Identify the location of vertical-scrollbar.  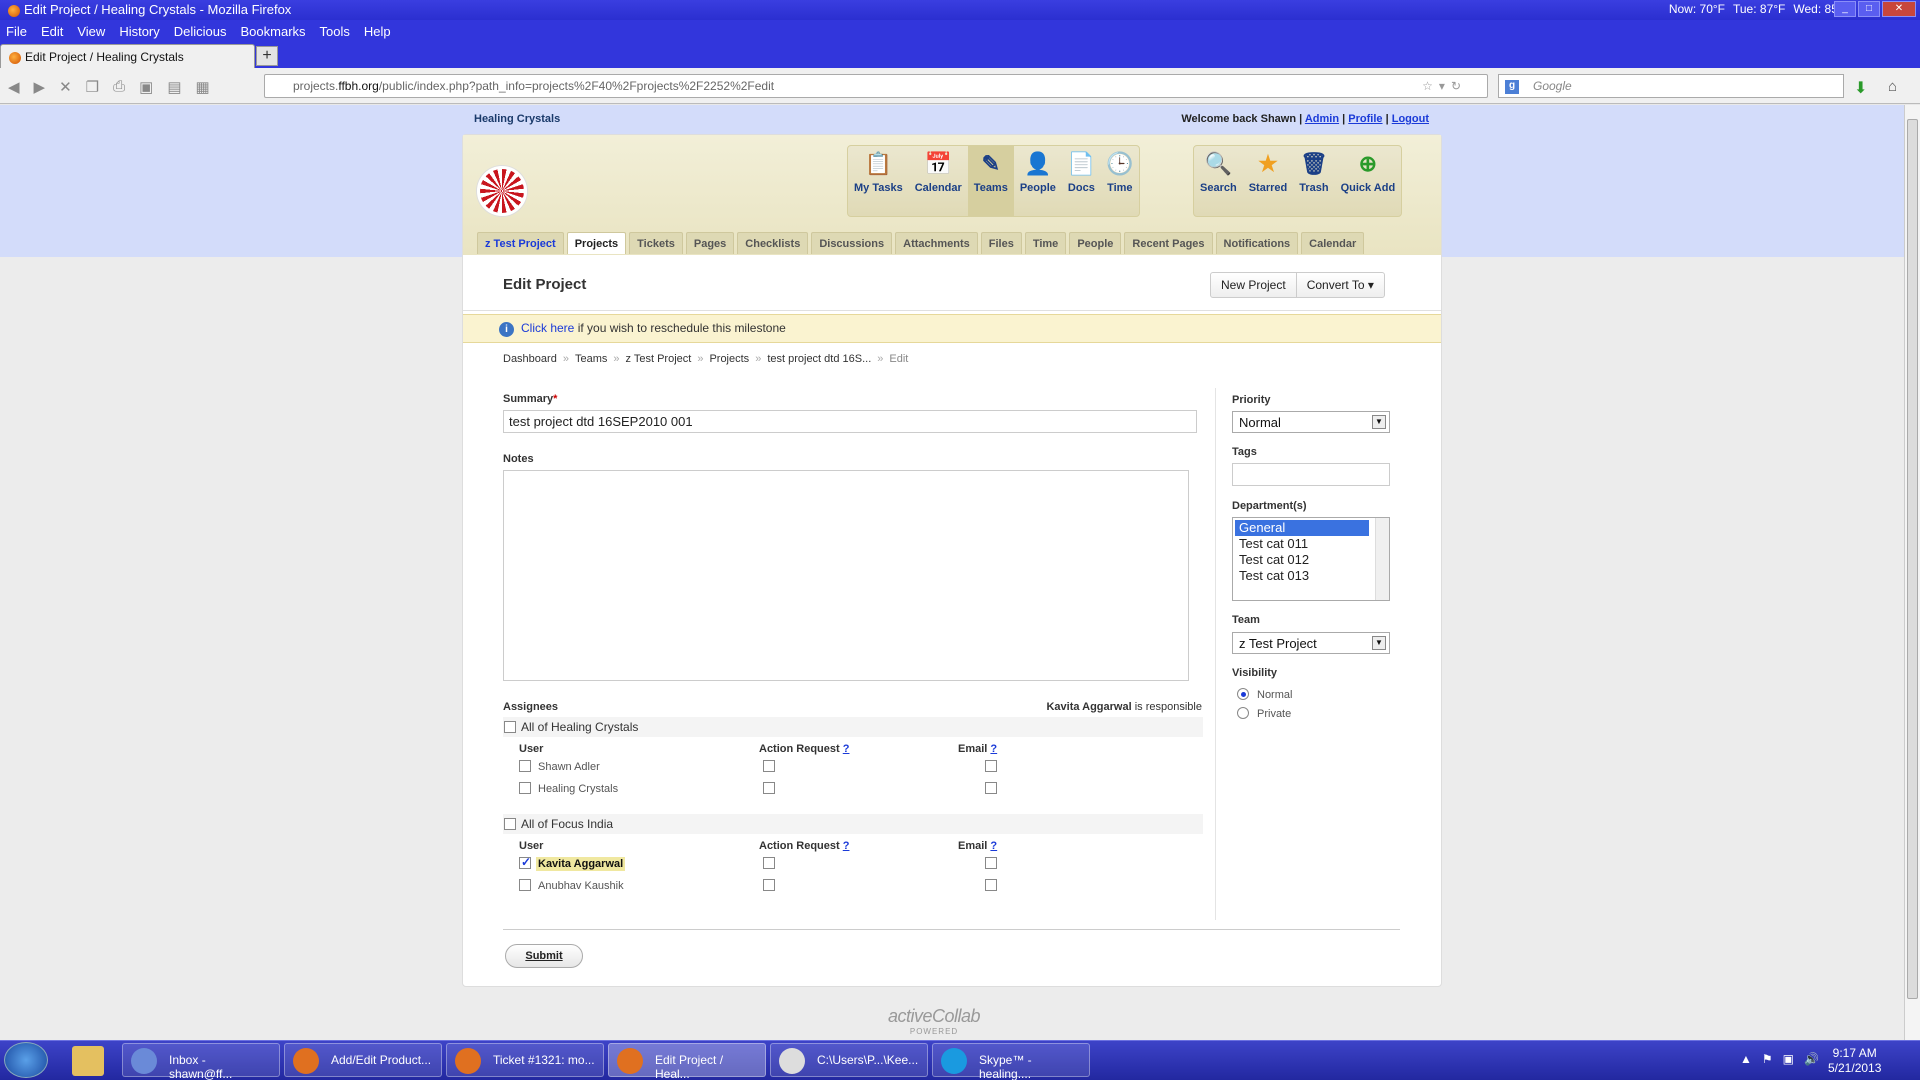
(1912, 572).